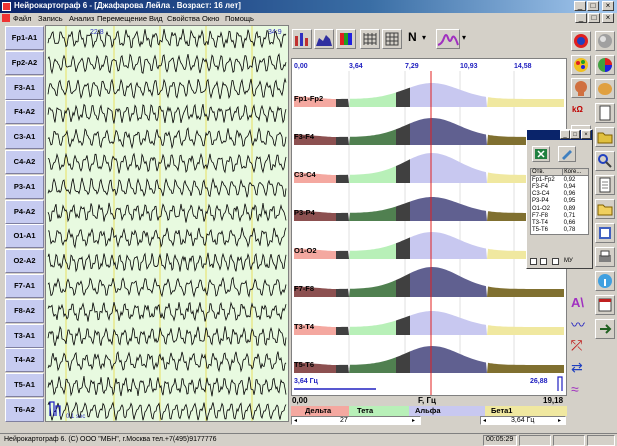  I want to click on channel-label: T6-A2, so click(24, 410).